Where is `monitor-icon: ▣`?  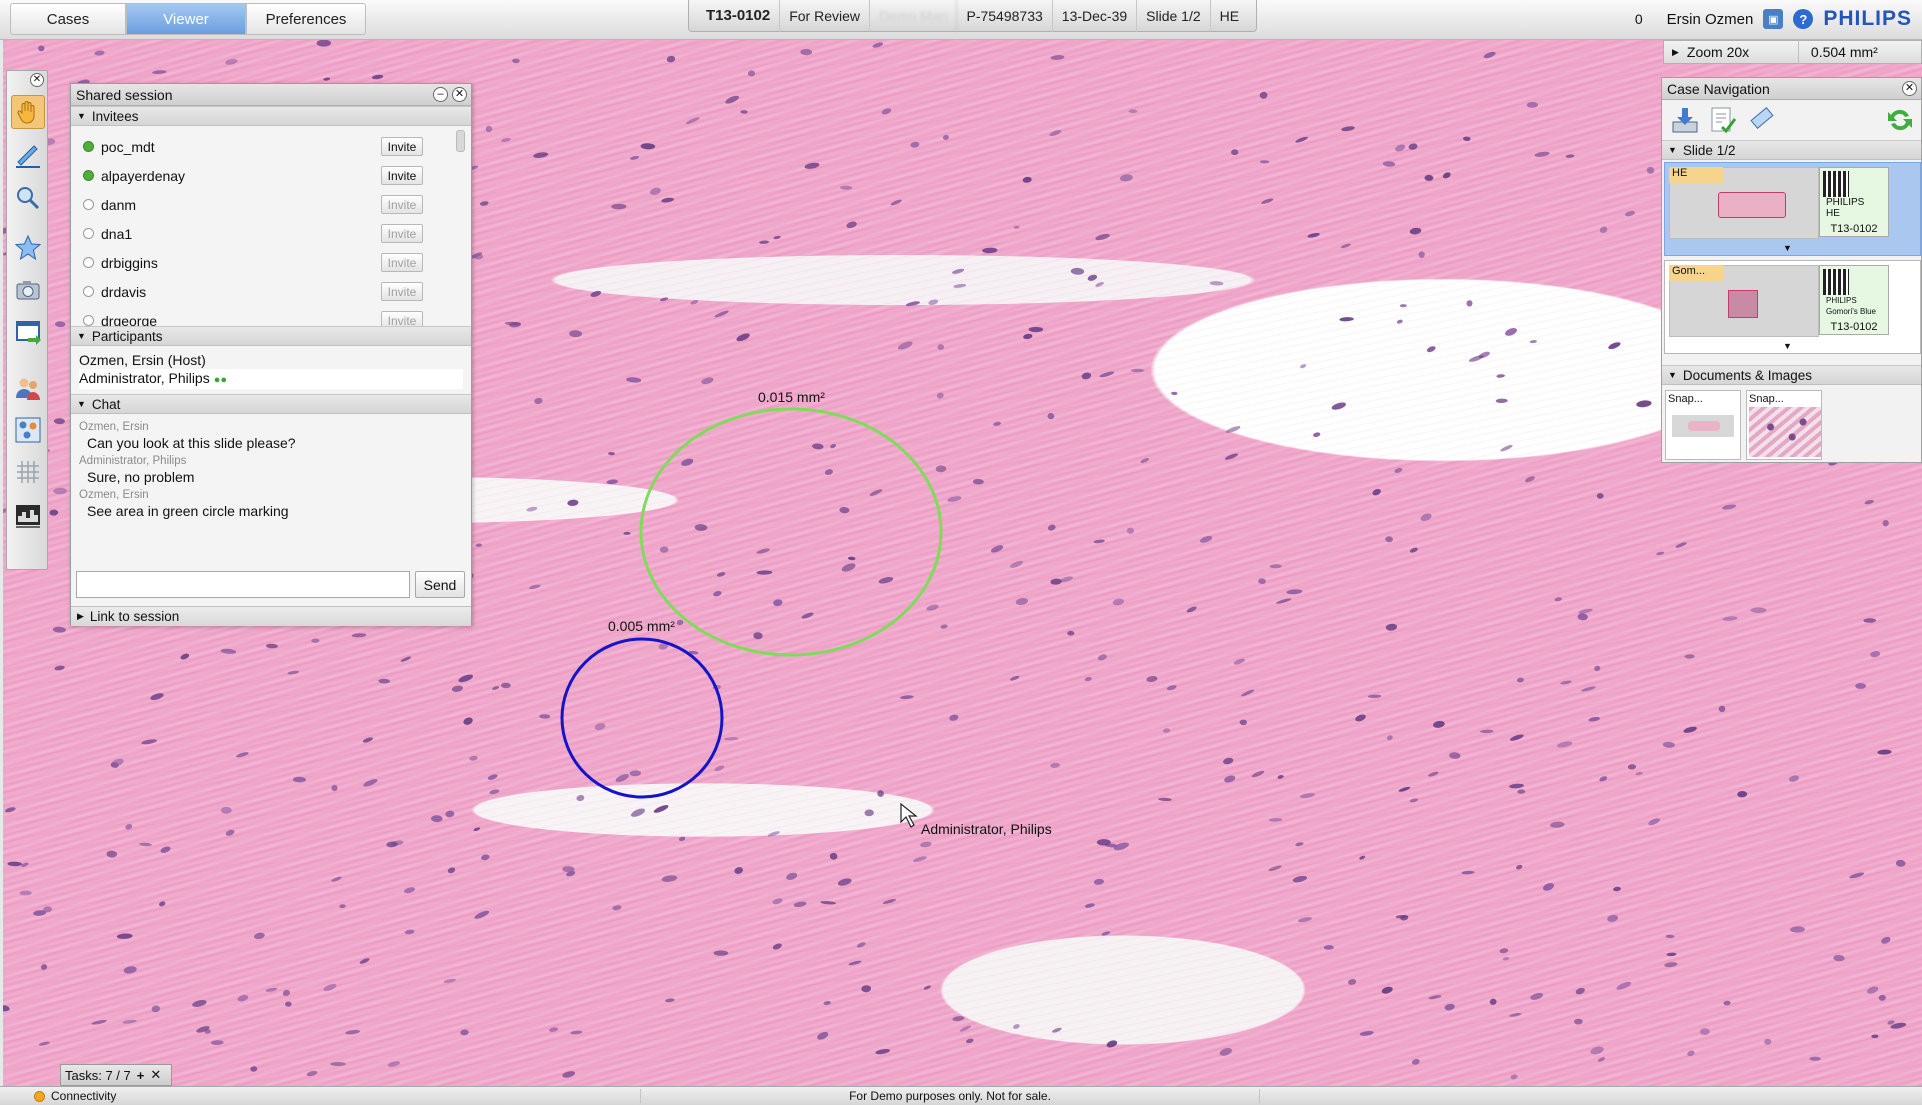
monitor-icon: ▣ is located at coordinates (1773, 19).